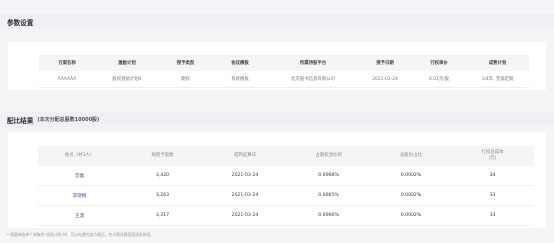  I want to click on col-grant-date: 授予日期, so click(385, 63).